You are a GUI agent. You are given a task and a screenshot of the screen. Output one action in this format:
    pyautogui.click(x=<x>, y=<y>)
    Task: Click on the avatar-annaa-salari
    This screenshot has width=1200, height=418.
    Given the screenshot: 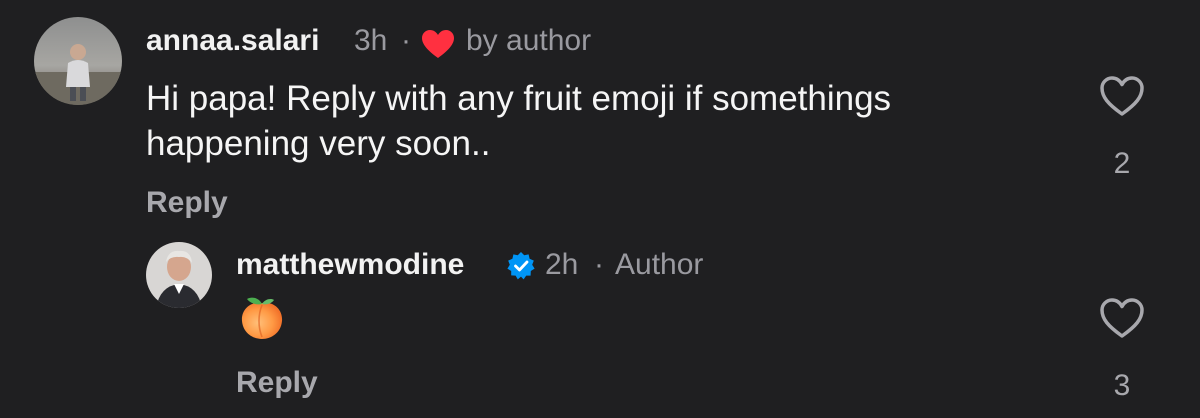 What is the action you would take?
    pyautogui.click(x=78, y=61)
    